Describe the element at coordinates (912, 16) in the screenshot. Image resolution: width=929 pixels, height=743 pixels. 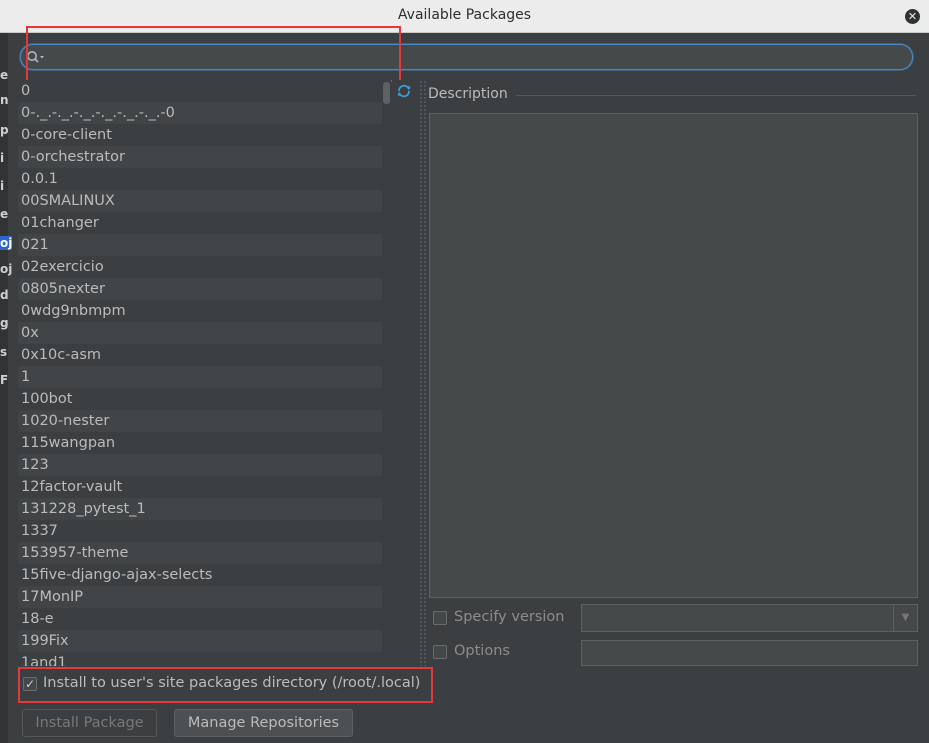
I see `close-icon: ✕` at that location.